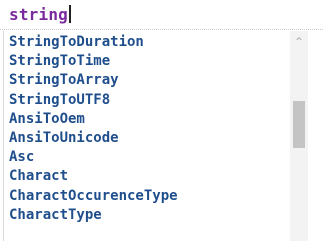  What do you see at coordinates (146, 215) in the screenshot?
I see `autocomplete-item: CharactType` at bounding box center [146, 215].